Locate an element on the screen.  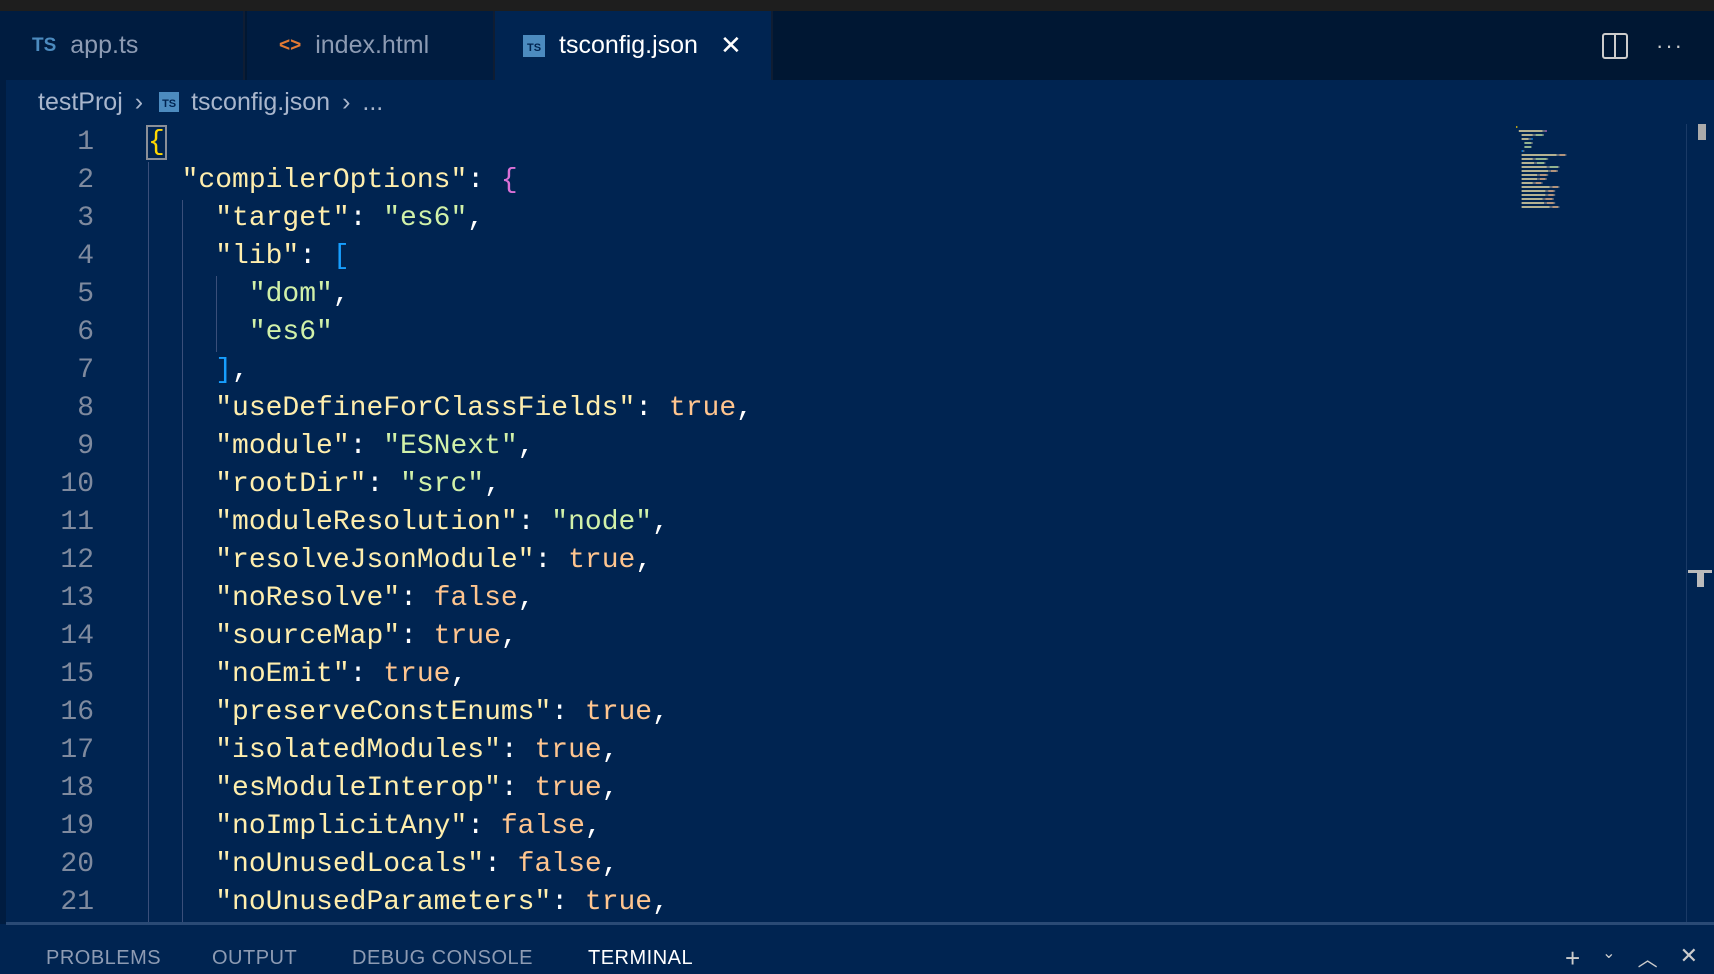
breadcrumb-file: tsconfig.json is located at coordinates (260, 102).